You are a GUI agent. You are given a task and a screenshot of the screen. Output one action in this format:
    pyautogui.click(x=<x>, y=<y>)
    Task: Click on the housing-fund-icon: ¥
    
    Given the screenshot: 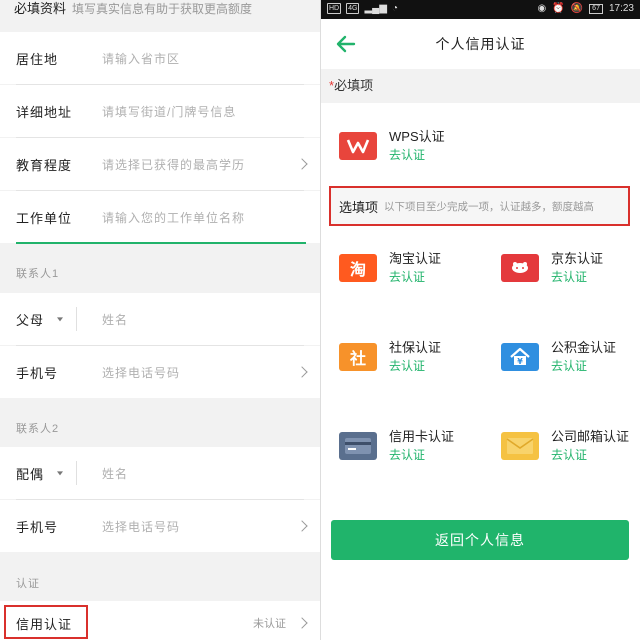 What is the action you would take?
    pyautogui.click(x=520, y=357)
    